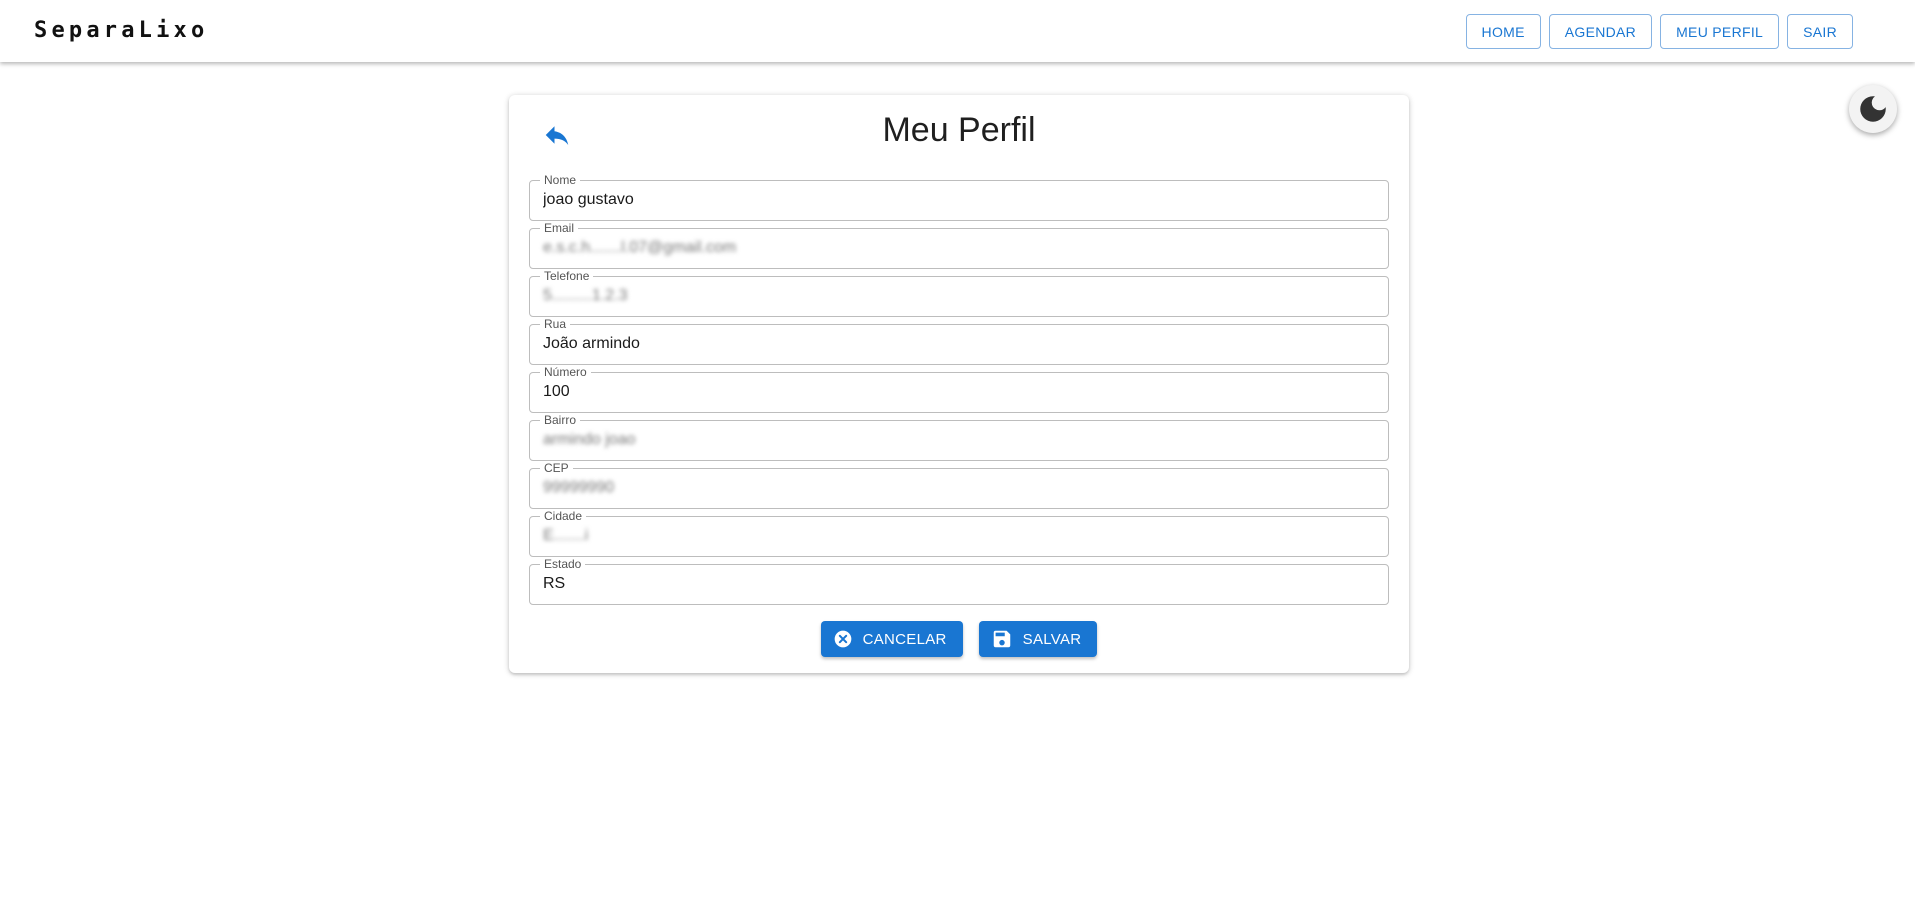 This screenshot has height=907, width=1915. Describe the element at coordinates (567, 276) in the screenshot. I see `telefone-label: Telefone` at that location.